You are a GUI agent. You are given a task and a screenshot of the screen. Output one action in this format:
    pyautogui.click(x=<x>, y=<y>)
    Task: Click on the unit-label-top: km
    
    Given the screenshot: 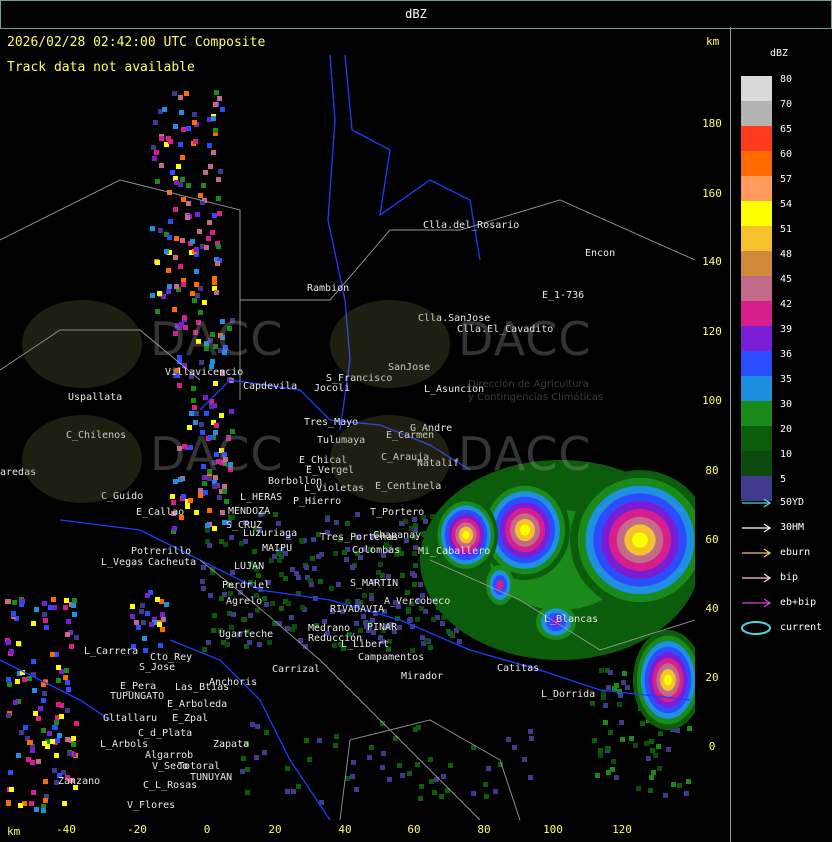 What is the action you would take?
    pyautogui.click(x=713, y=41)
    